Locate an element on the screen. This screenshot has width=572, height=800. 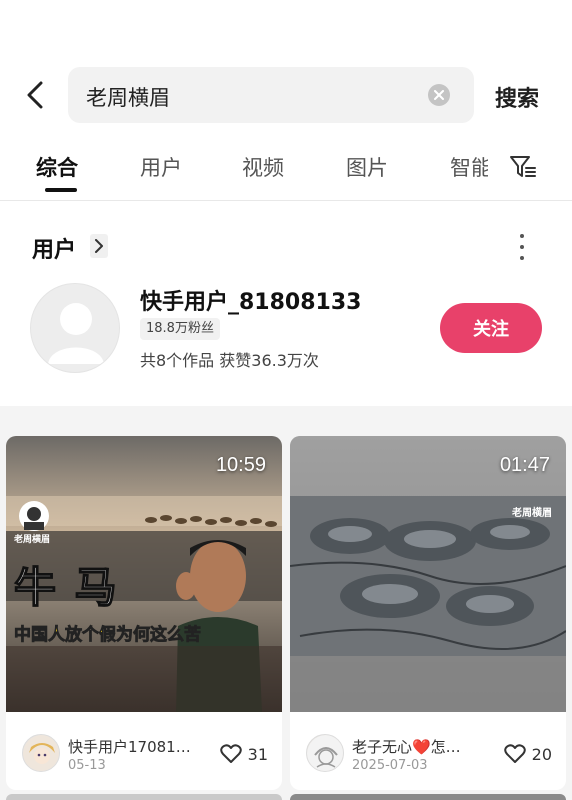
search-header: 老周横眉 搜索 is located at coordinates (286, 95).